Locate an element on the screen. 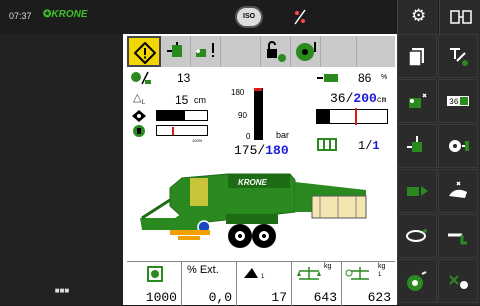 The image size is (480, 306). screen-switch-button is located at coordinates (459, 17).